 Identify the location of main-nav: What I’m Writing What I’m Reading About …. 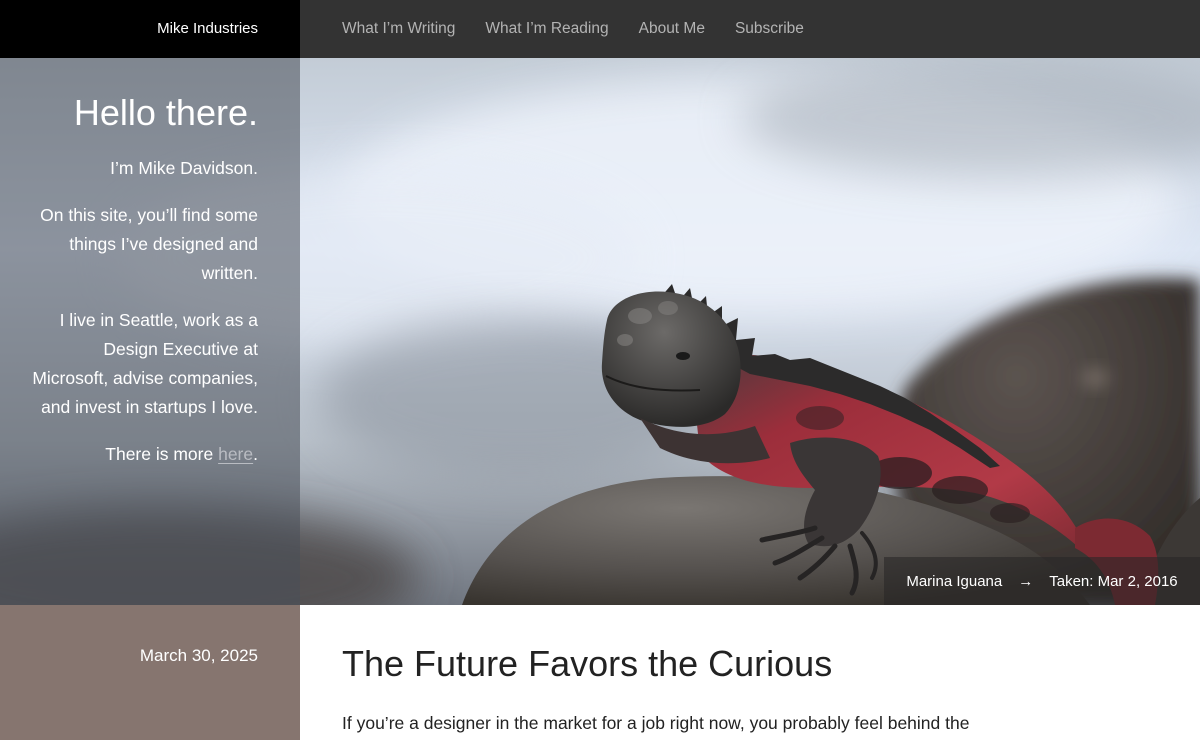
(573, 29).